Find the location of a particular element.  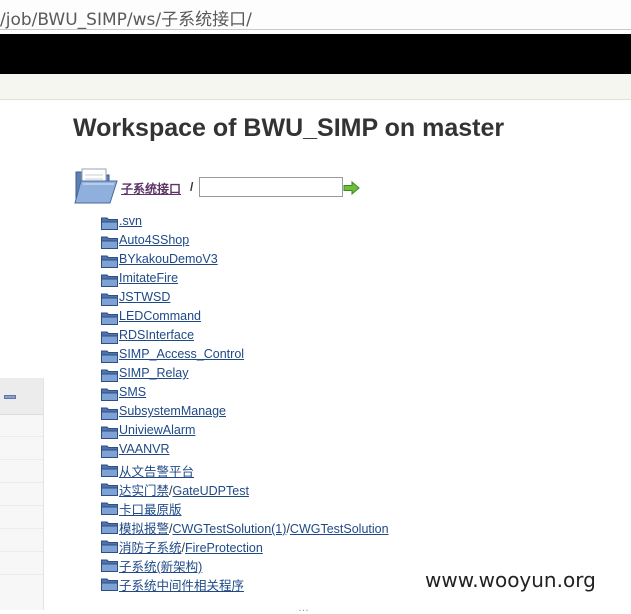

folder-link: VAANVR is located at coordinates (144, 449).